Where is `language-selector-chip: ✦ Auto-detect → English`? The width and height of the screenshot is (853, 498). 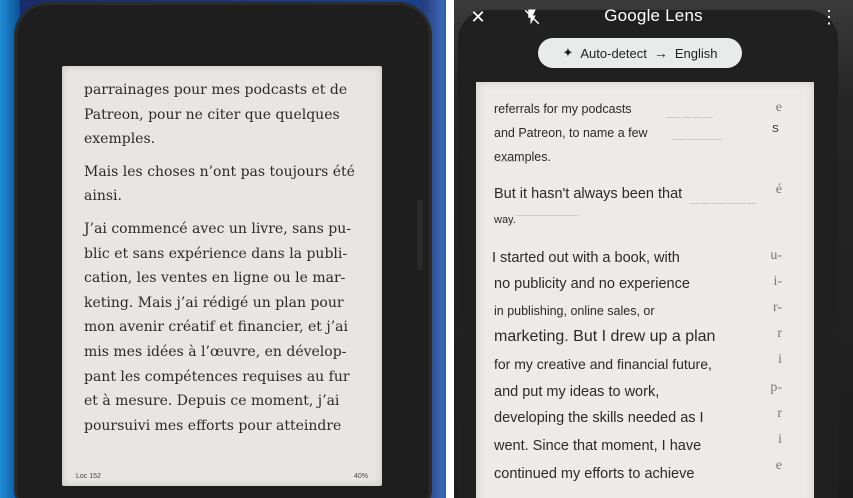 language-selector-chip: ✦ Auto-detect → English is located at coordinates (640, 53).